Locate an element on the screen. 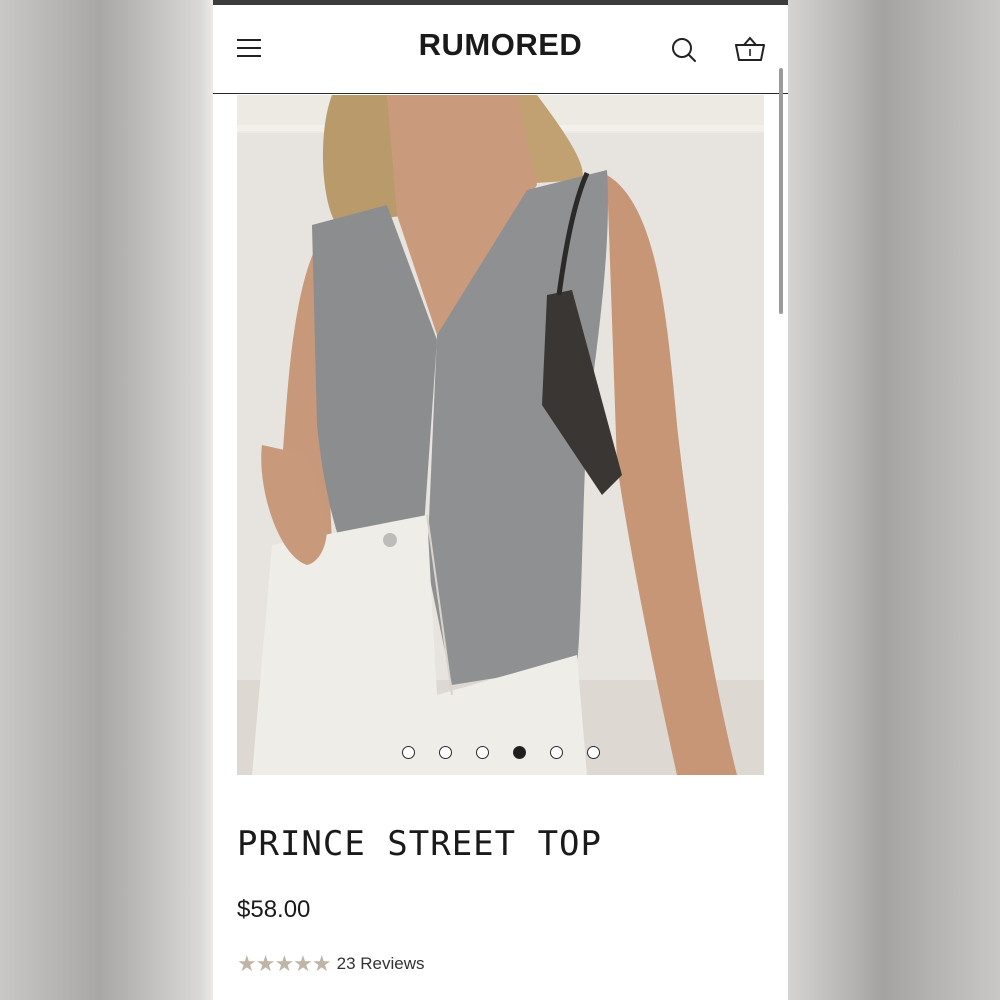 The width and height of the screenshot is (1000, 1000). gallery-pagination is located at coordinates (500, 753).